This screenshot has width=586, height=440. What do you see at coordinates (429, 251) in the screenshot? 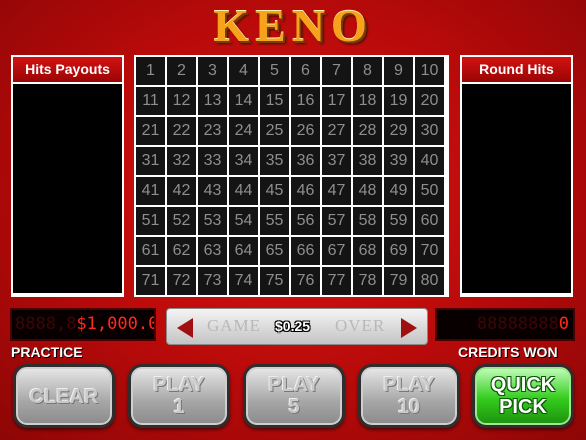
I see `keno-number-cell: 70` at bounding box center [429, 251].